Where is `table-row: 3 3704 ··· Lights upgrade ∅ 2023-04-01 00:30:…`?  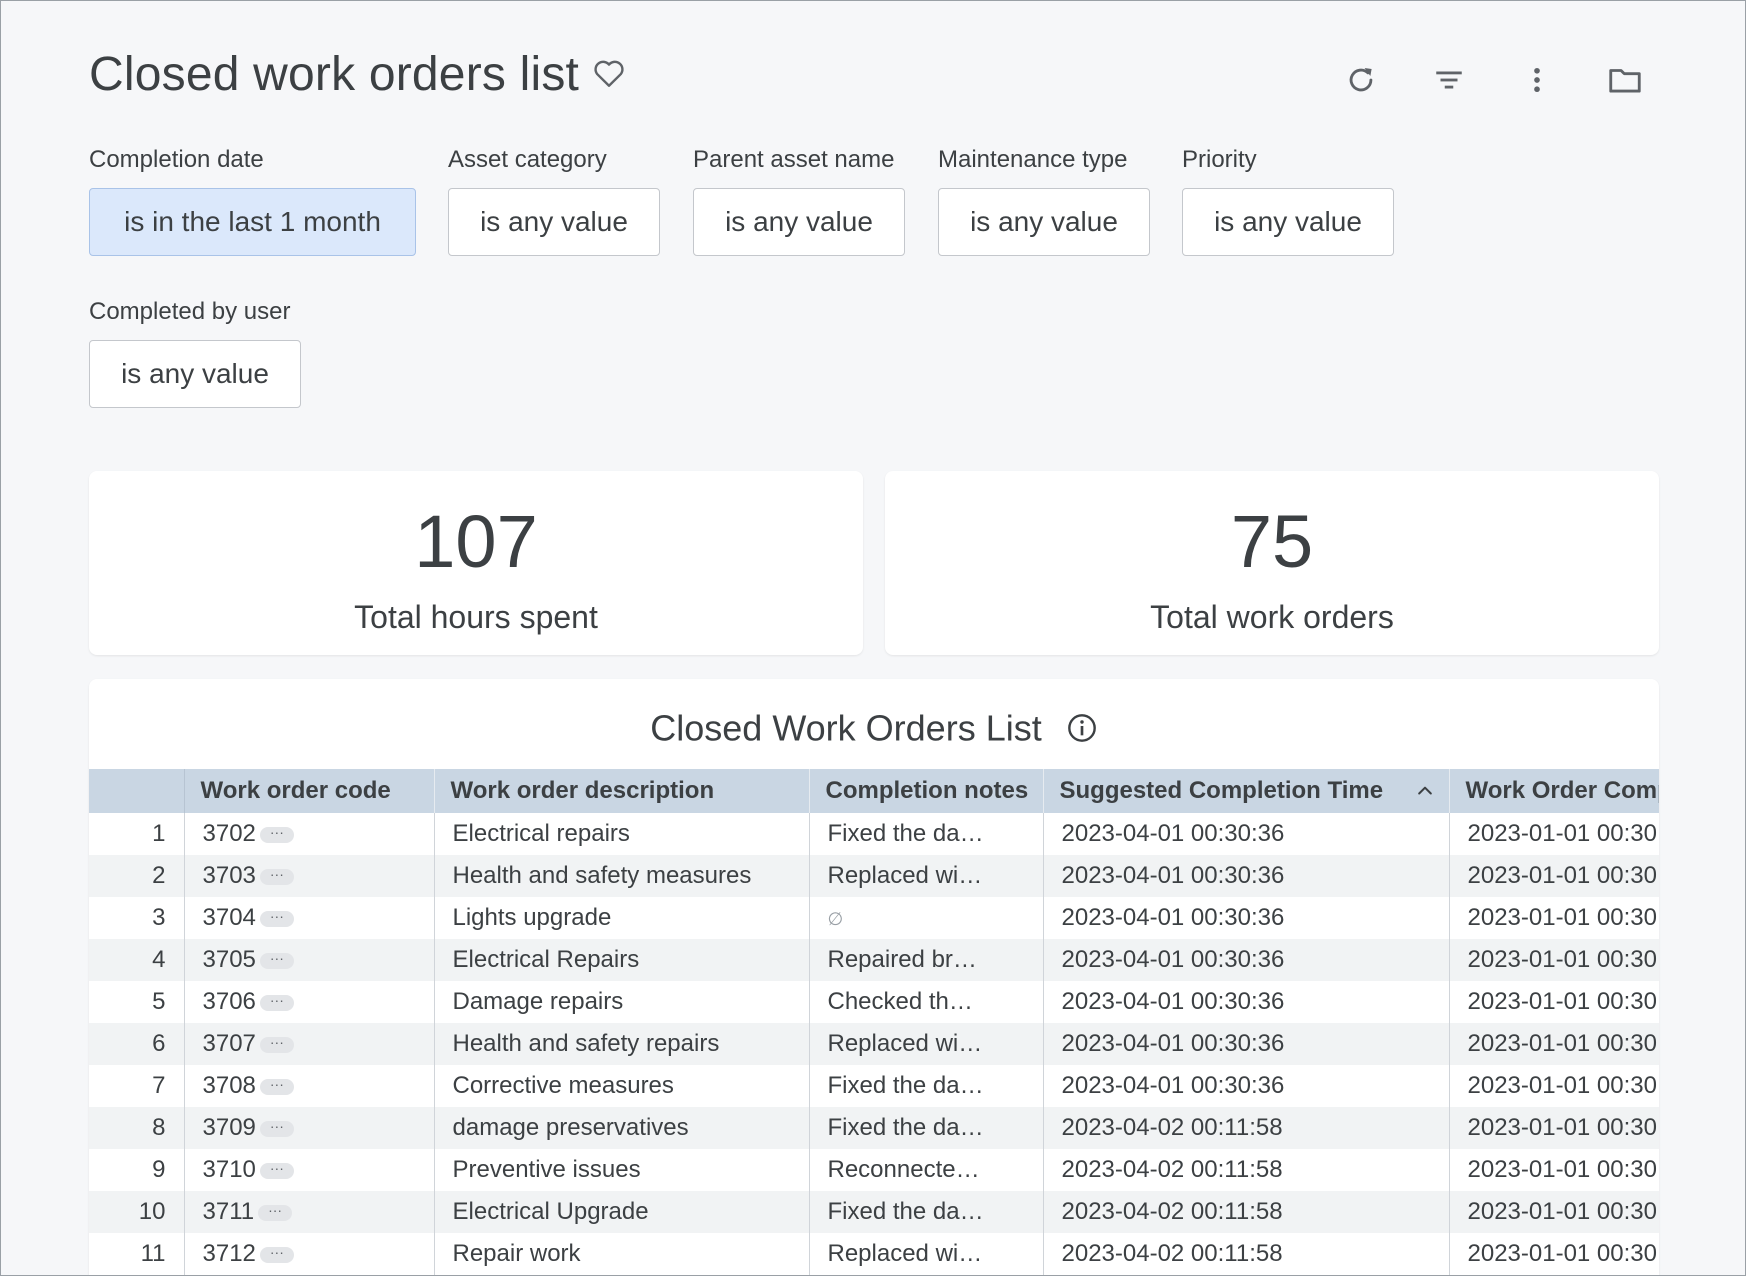
table-row: 3 3704 ··· Lights upgrade ∅ 2023-04-01 00:30:… is located at coordinates (874, 918).